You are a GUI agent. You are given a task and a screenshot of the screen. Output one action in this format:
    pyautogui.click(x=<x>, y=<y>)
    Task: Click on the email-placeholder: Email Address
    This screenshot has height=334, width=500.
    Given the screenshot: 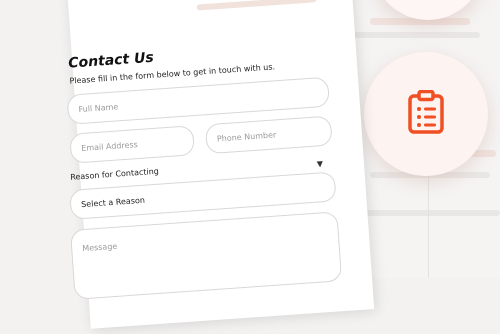 What is the action you would take?
    pyautogui.click(x=109, y=146)
    